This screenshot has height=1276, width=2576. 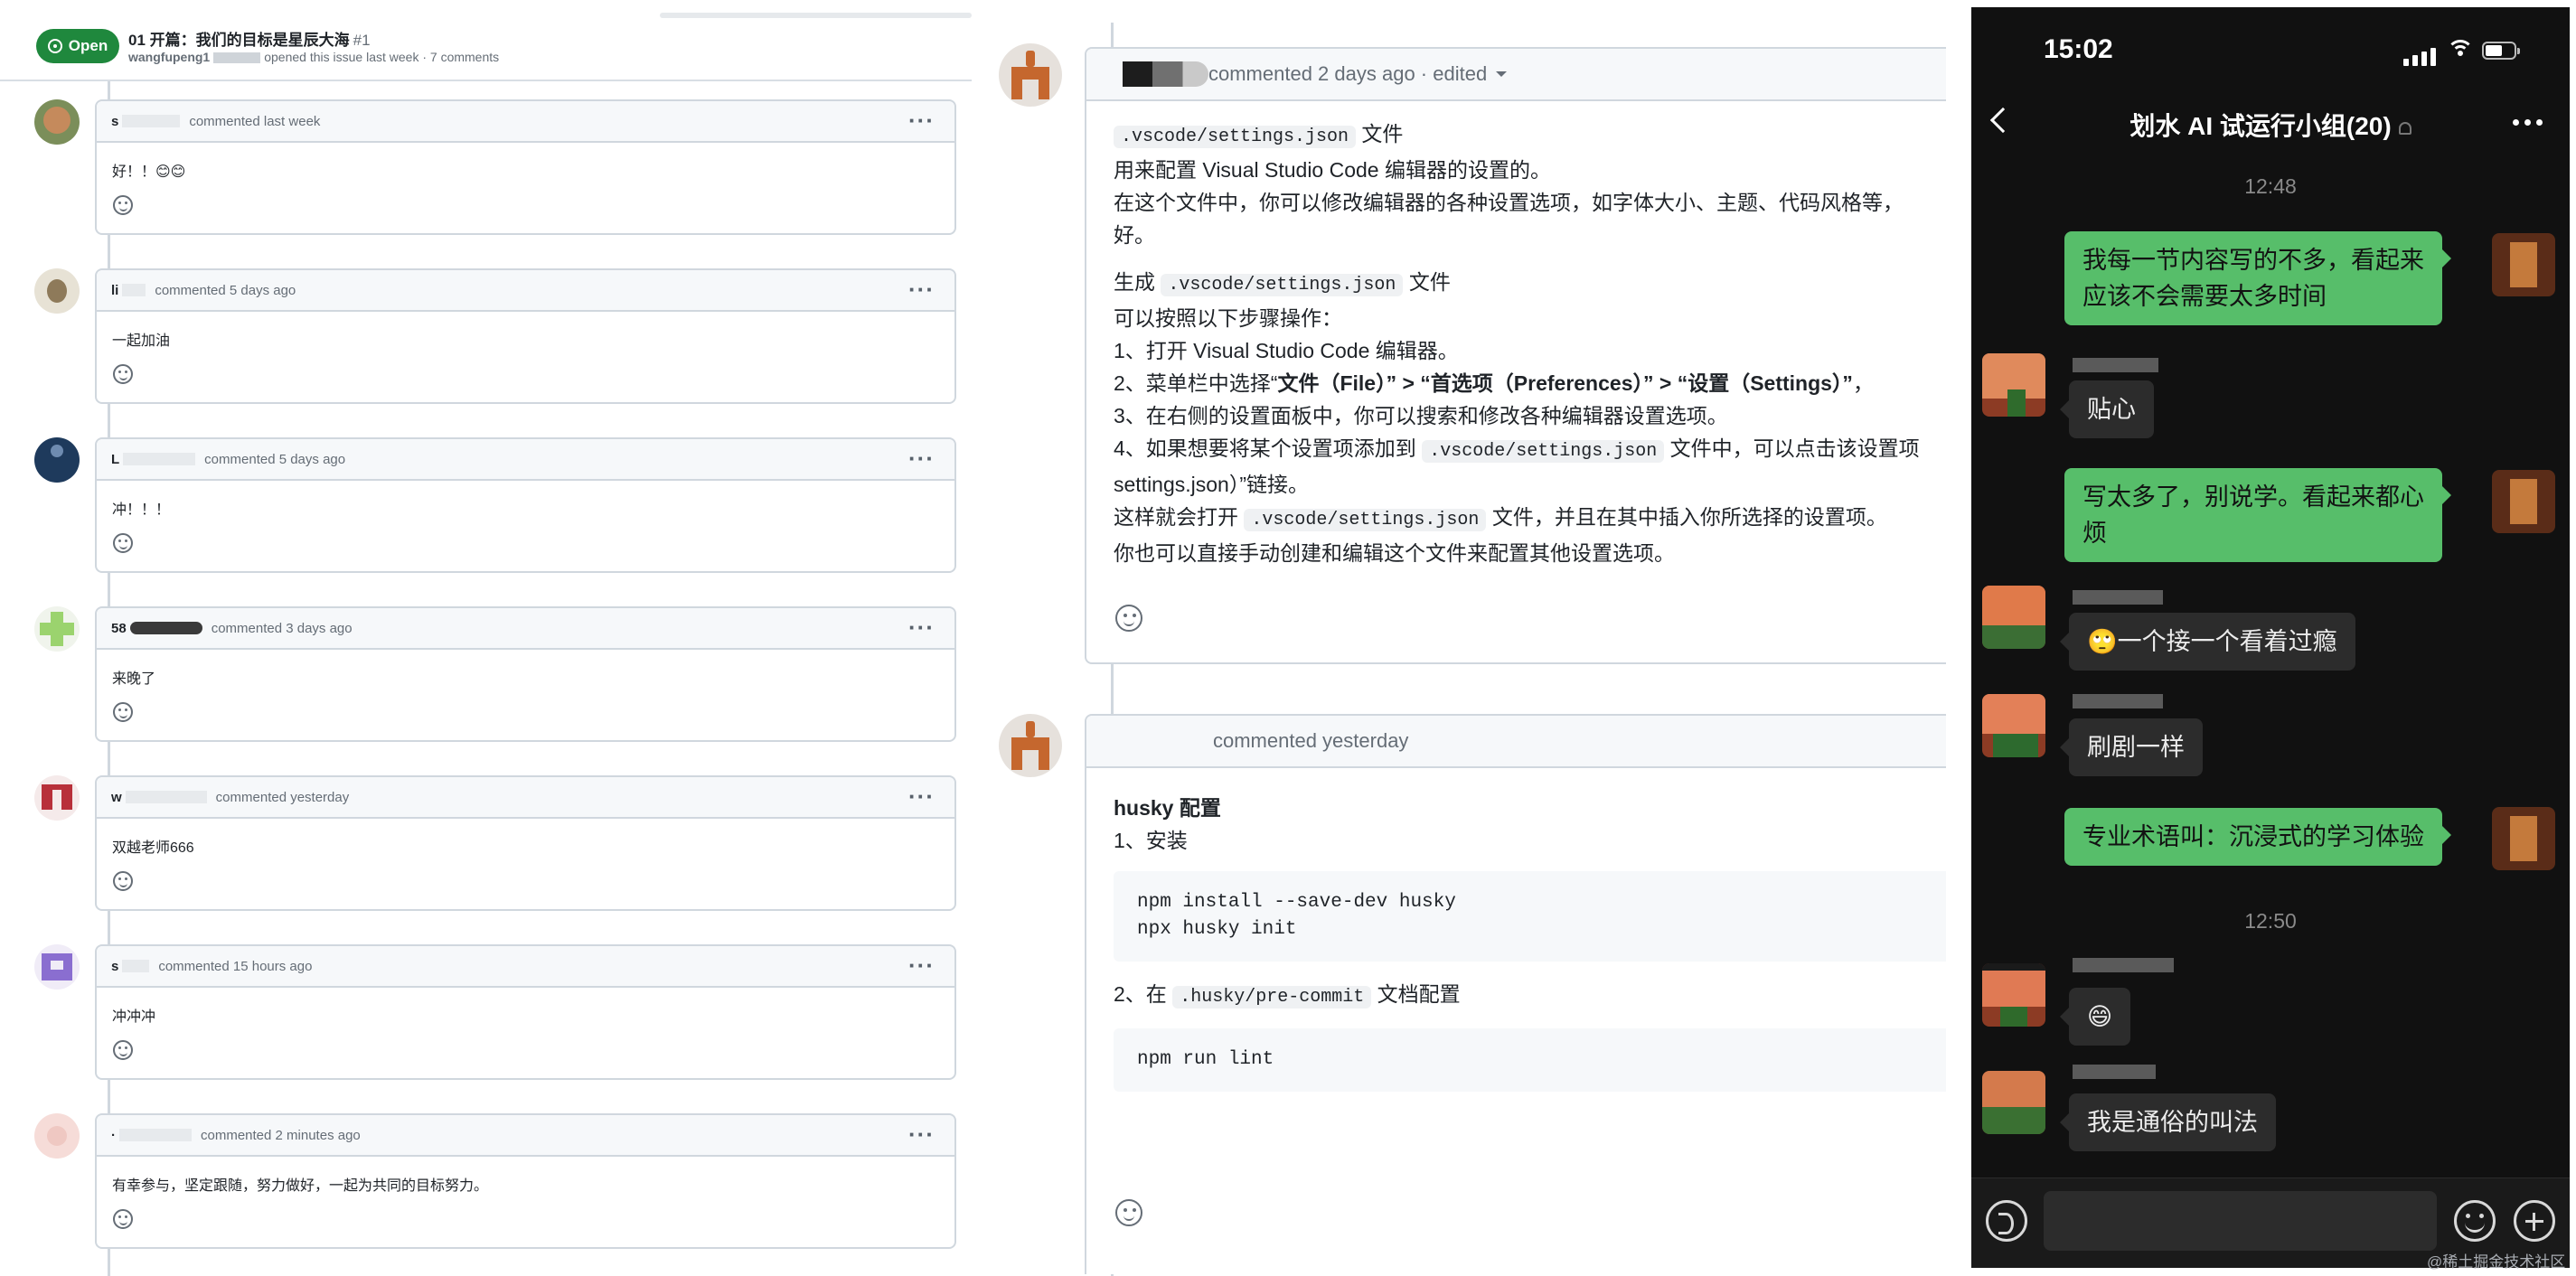 I want to click on comment-card: Lcommented 5 days ago ··· 冲！！！, so click(x=525, y=505).